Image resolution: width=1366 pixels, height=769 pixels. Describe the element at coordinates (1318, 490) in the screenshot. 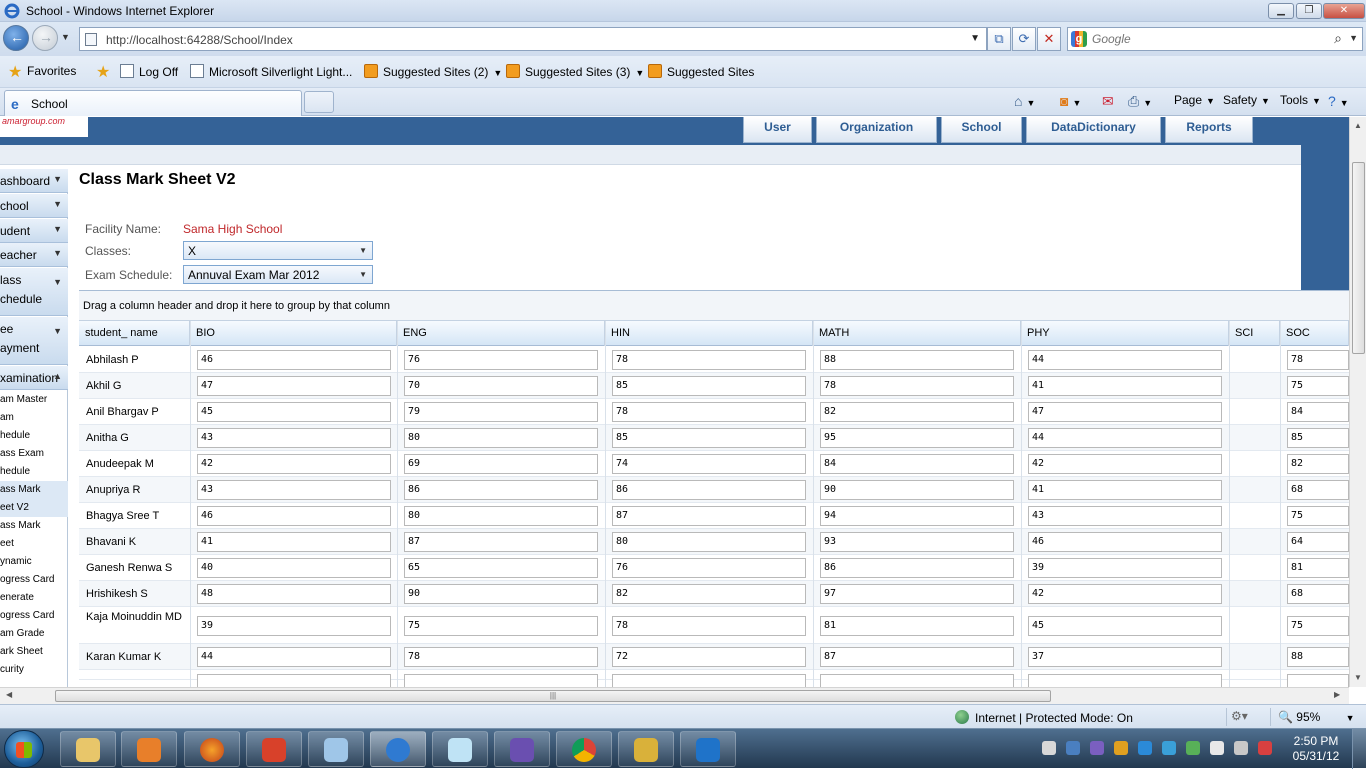

I see `mark-input-soc: 68` at that location.